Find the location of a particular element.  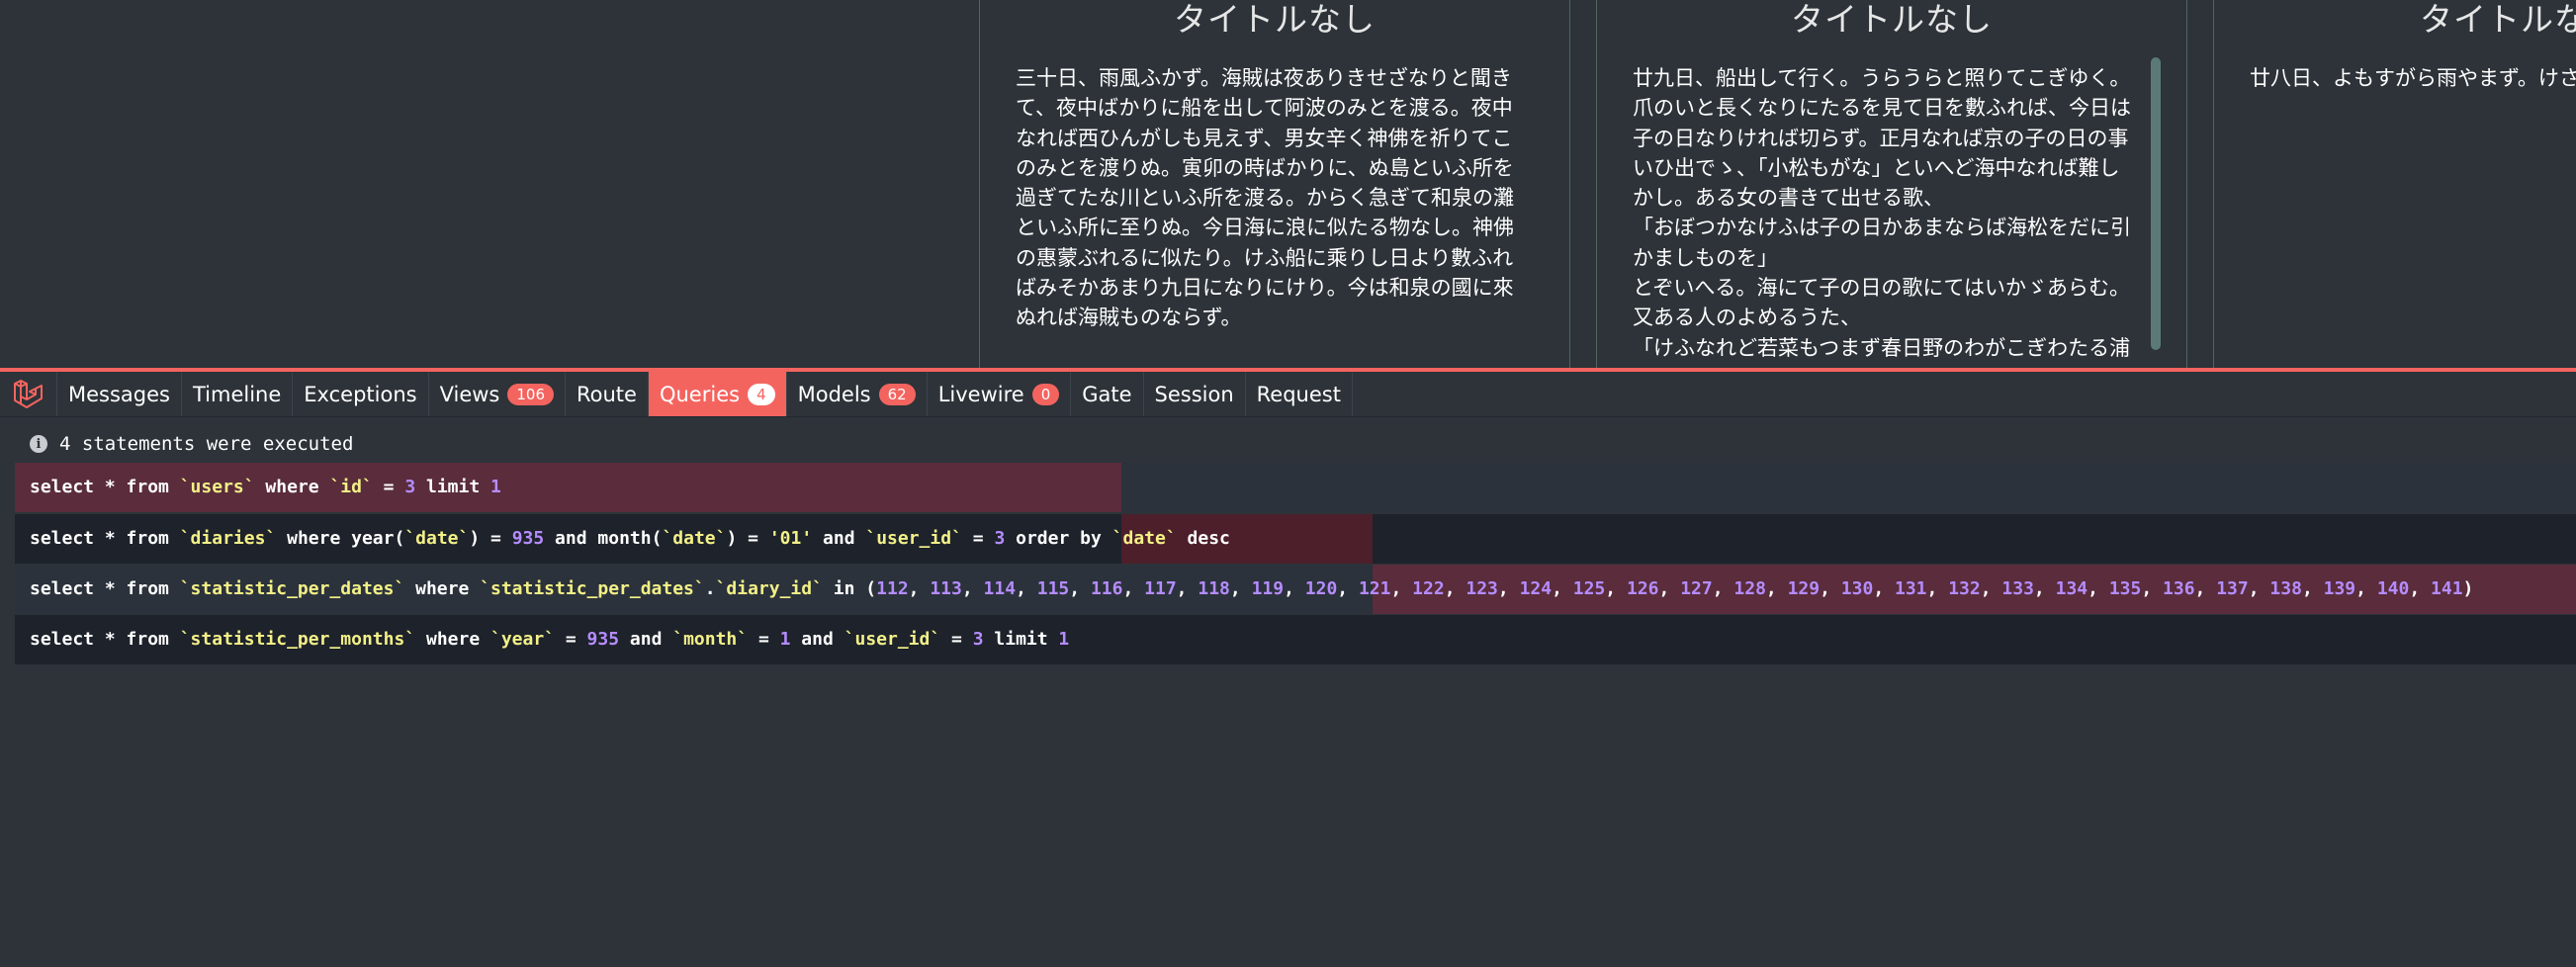

sql-token: 1 is located at coordinates (495, 487).